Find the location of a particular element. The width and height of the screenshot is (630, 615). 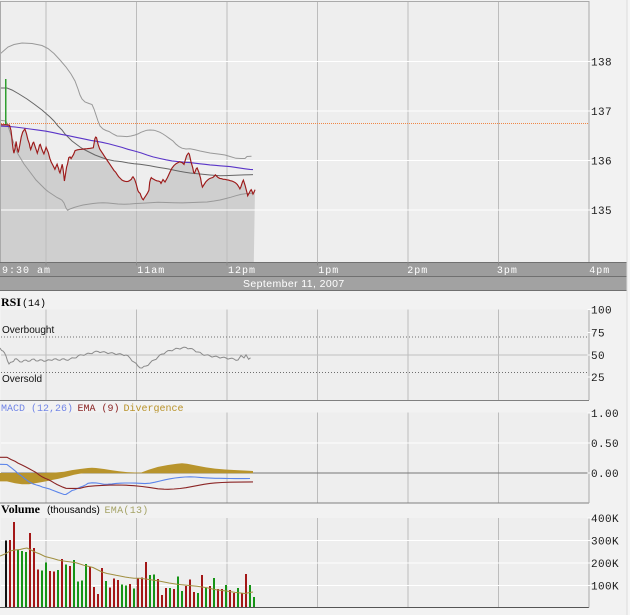

svg-text: 12pm is located at coordinates (242, 271).